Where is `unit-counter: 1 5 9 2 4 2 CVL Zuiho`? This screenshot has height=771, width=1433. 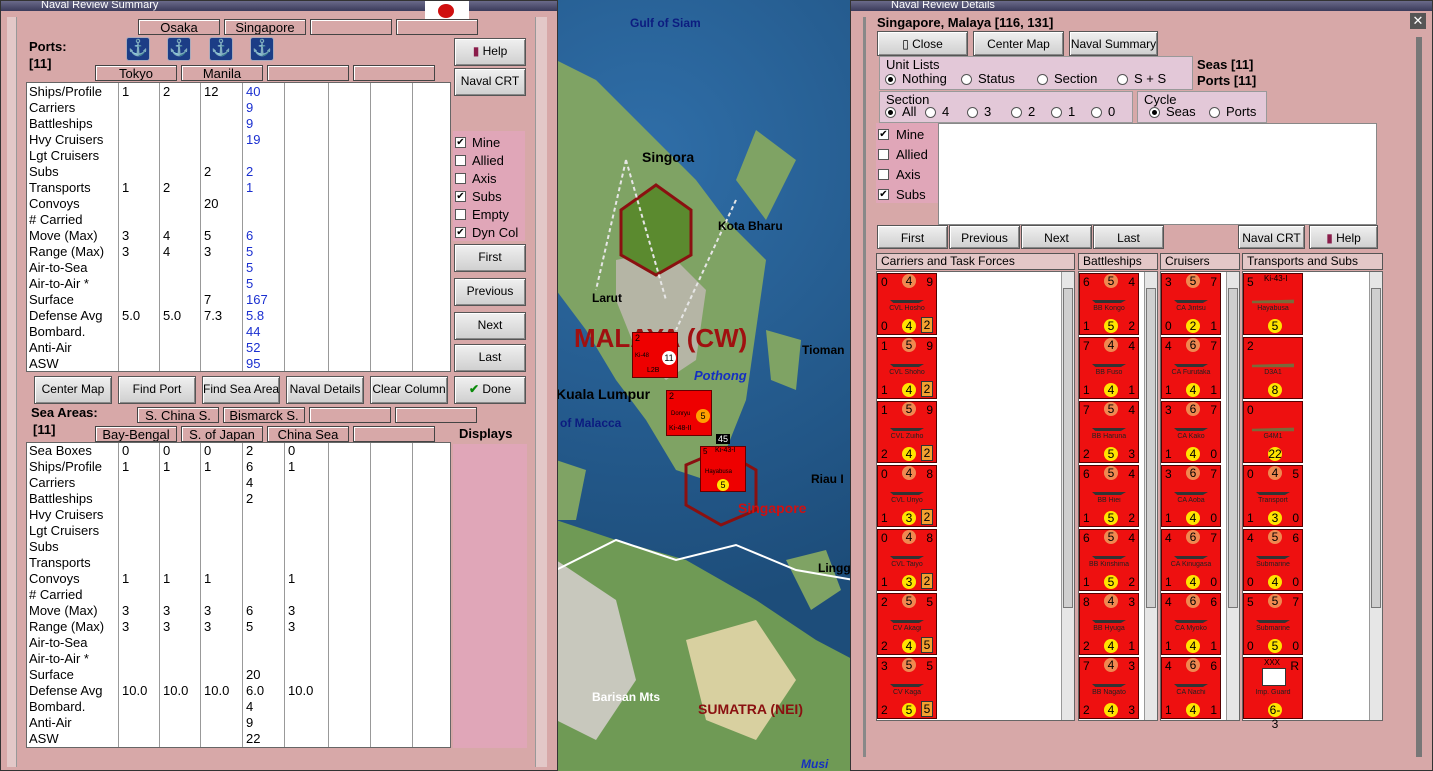
unit-counter: 1 5 9 2 4 2 CVL Zuiho is located at coordinates (907, 432).